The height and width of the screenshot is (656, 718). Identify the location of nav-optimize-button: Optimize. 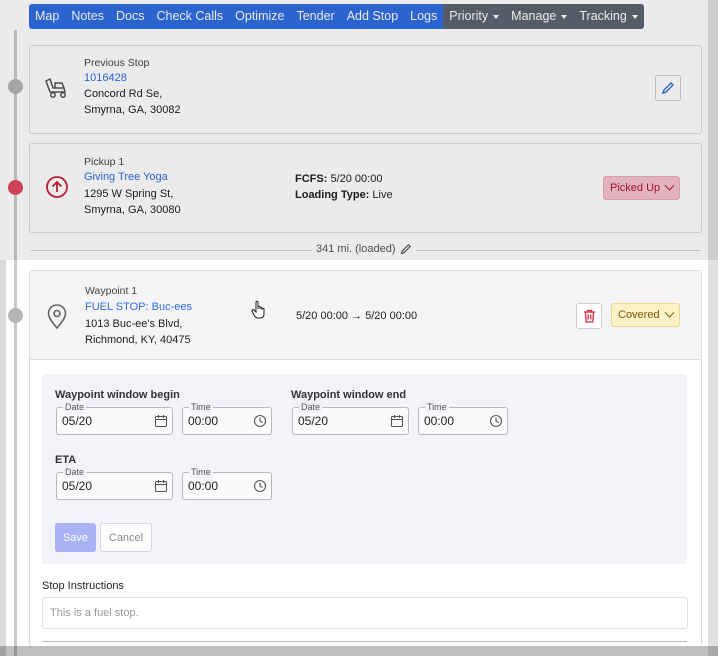
(260, 16).